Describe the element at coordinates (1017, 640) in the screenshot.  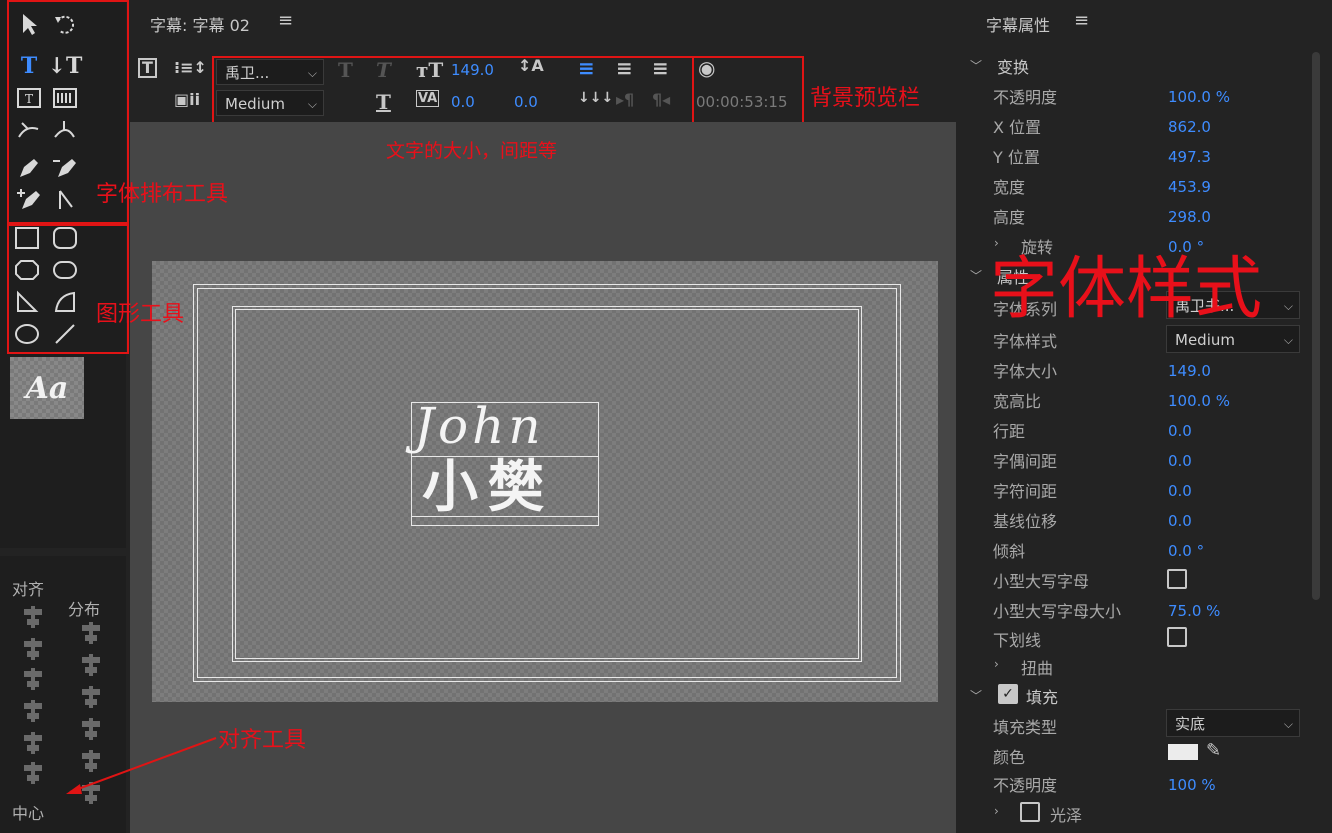
I see `underline-label: 下划线` at that location.